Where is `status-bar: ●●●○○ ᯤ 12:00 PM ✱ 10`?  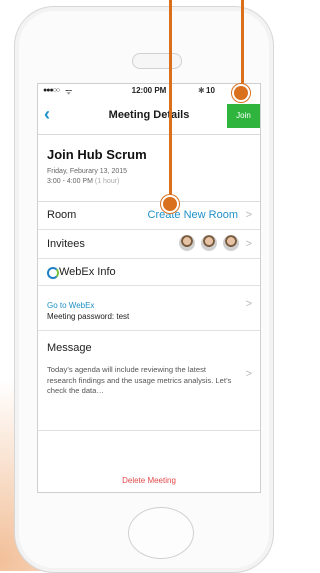 status-bar: ●●●○○ ᯤ 12:00 PM ✱ 10 is located at coordinates (149, 91).